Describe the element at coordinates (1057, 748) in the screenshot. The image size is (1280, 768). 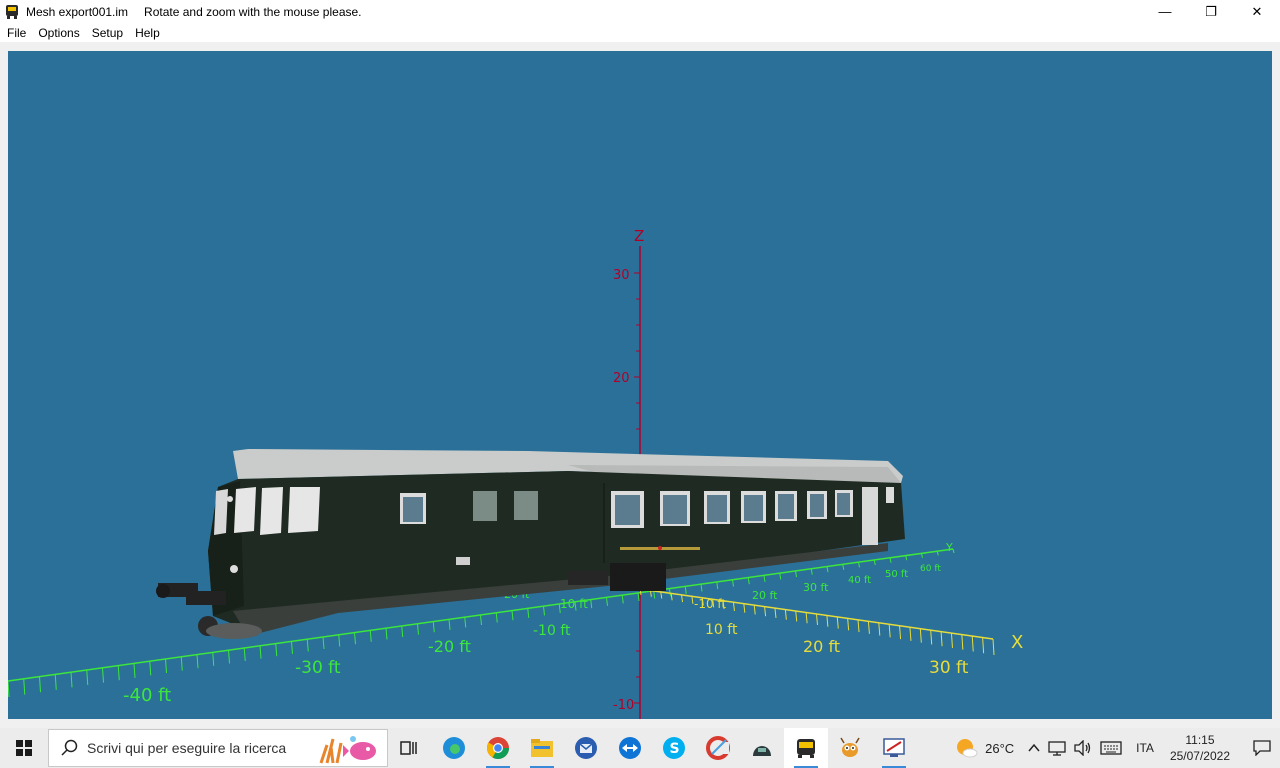
I see `tray-network` at that location.